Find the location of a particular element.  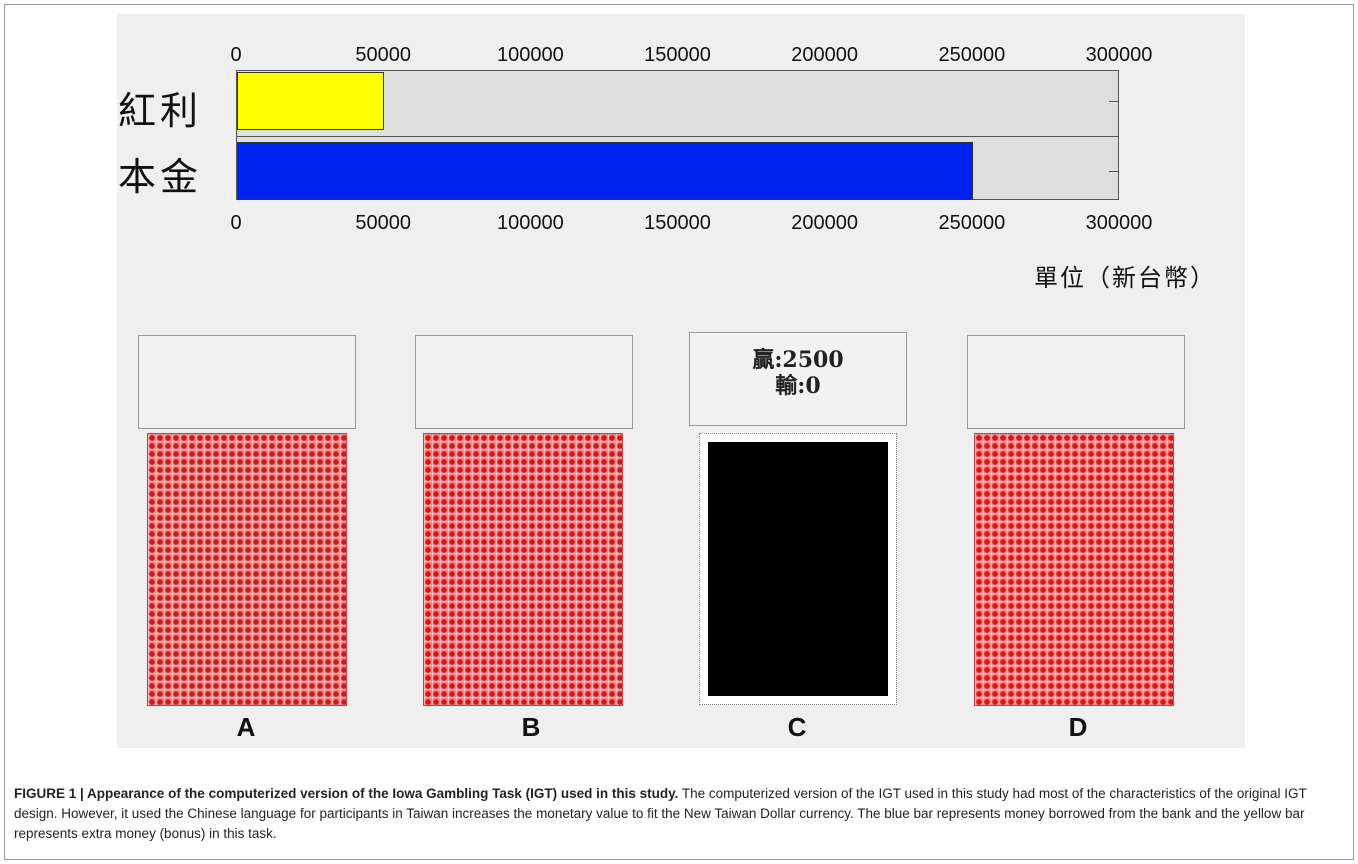

bonus-bar is located at coordinates (311, 101).